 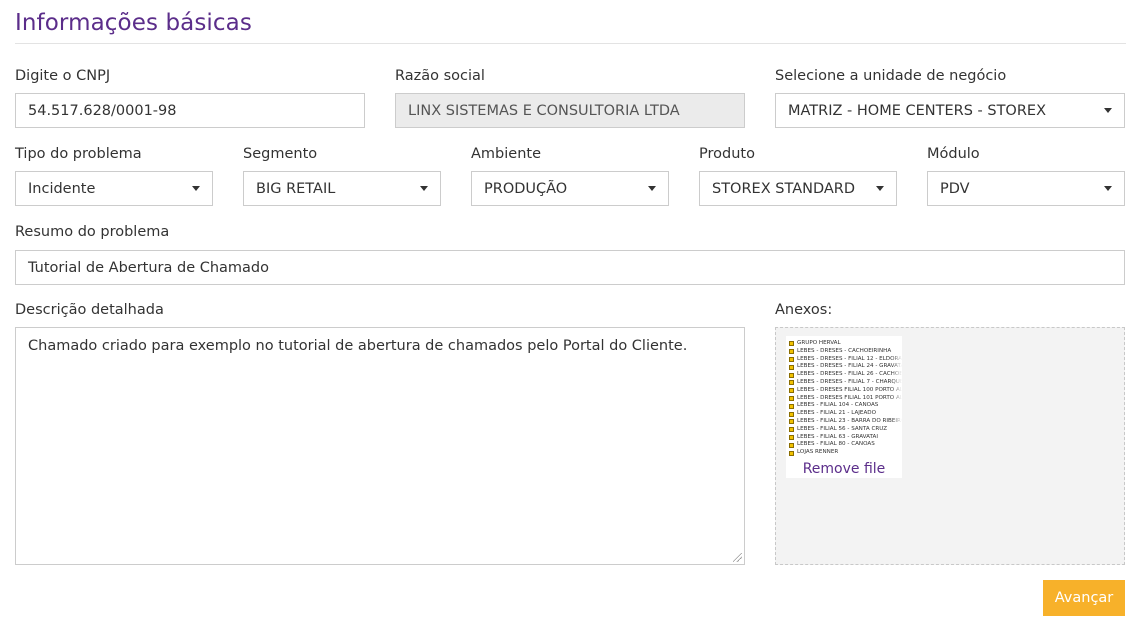 What do you see at coordinates (506, 154) in the screenshot?
I see `ambiente-label: Ambiente` at bounding box center [506, 154].